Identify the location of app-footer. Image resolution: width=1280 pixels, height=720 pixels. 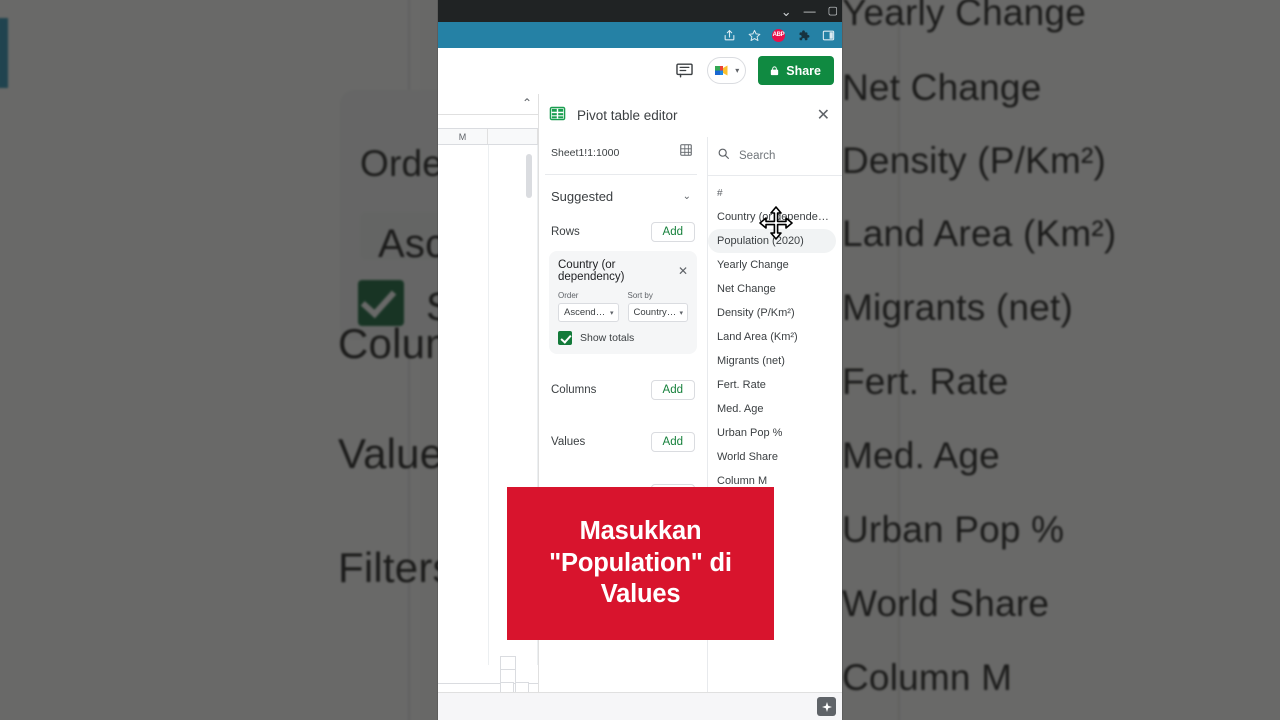
(640, 706).